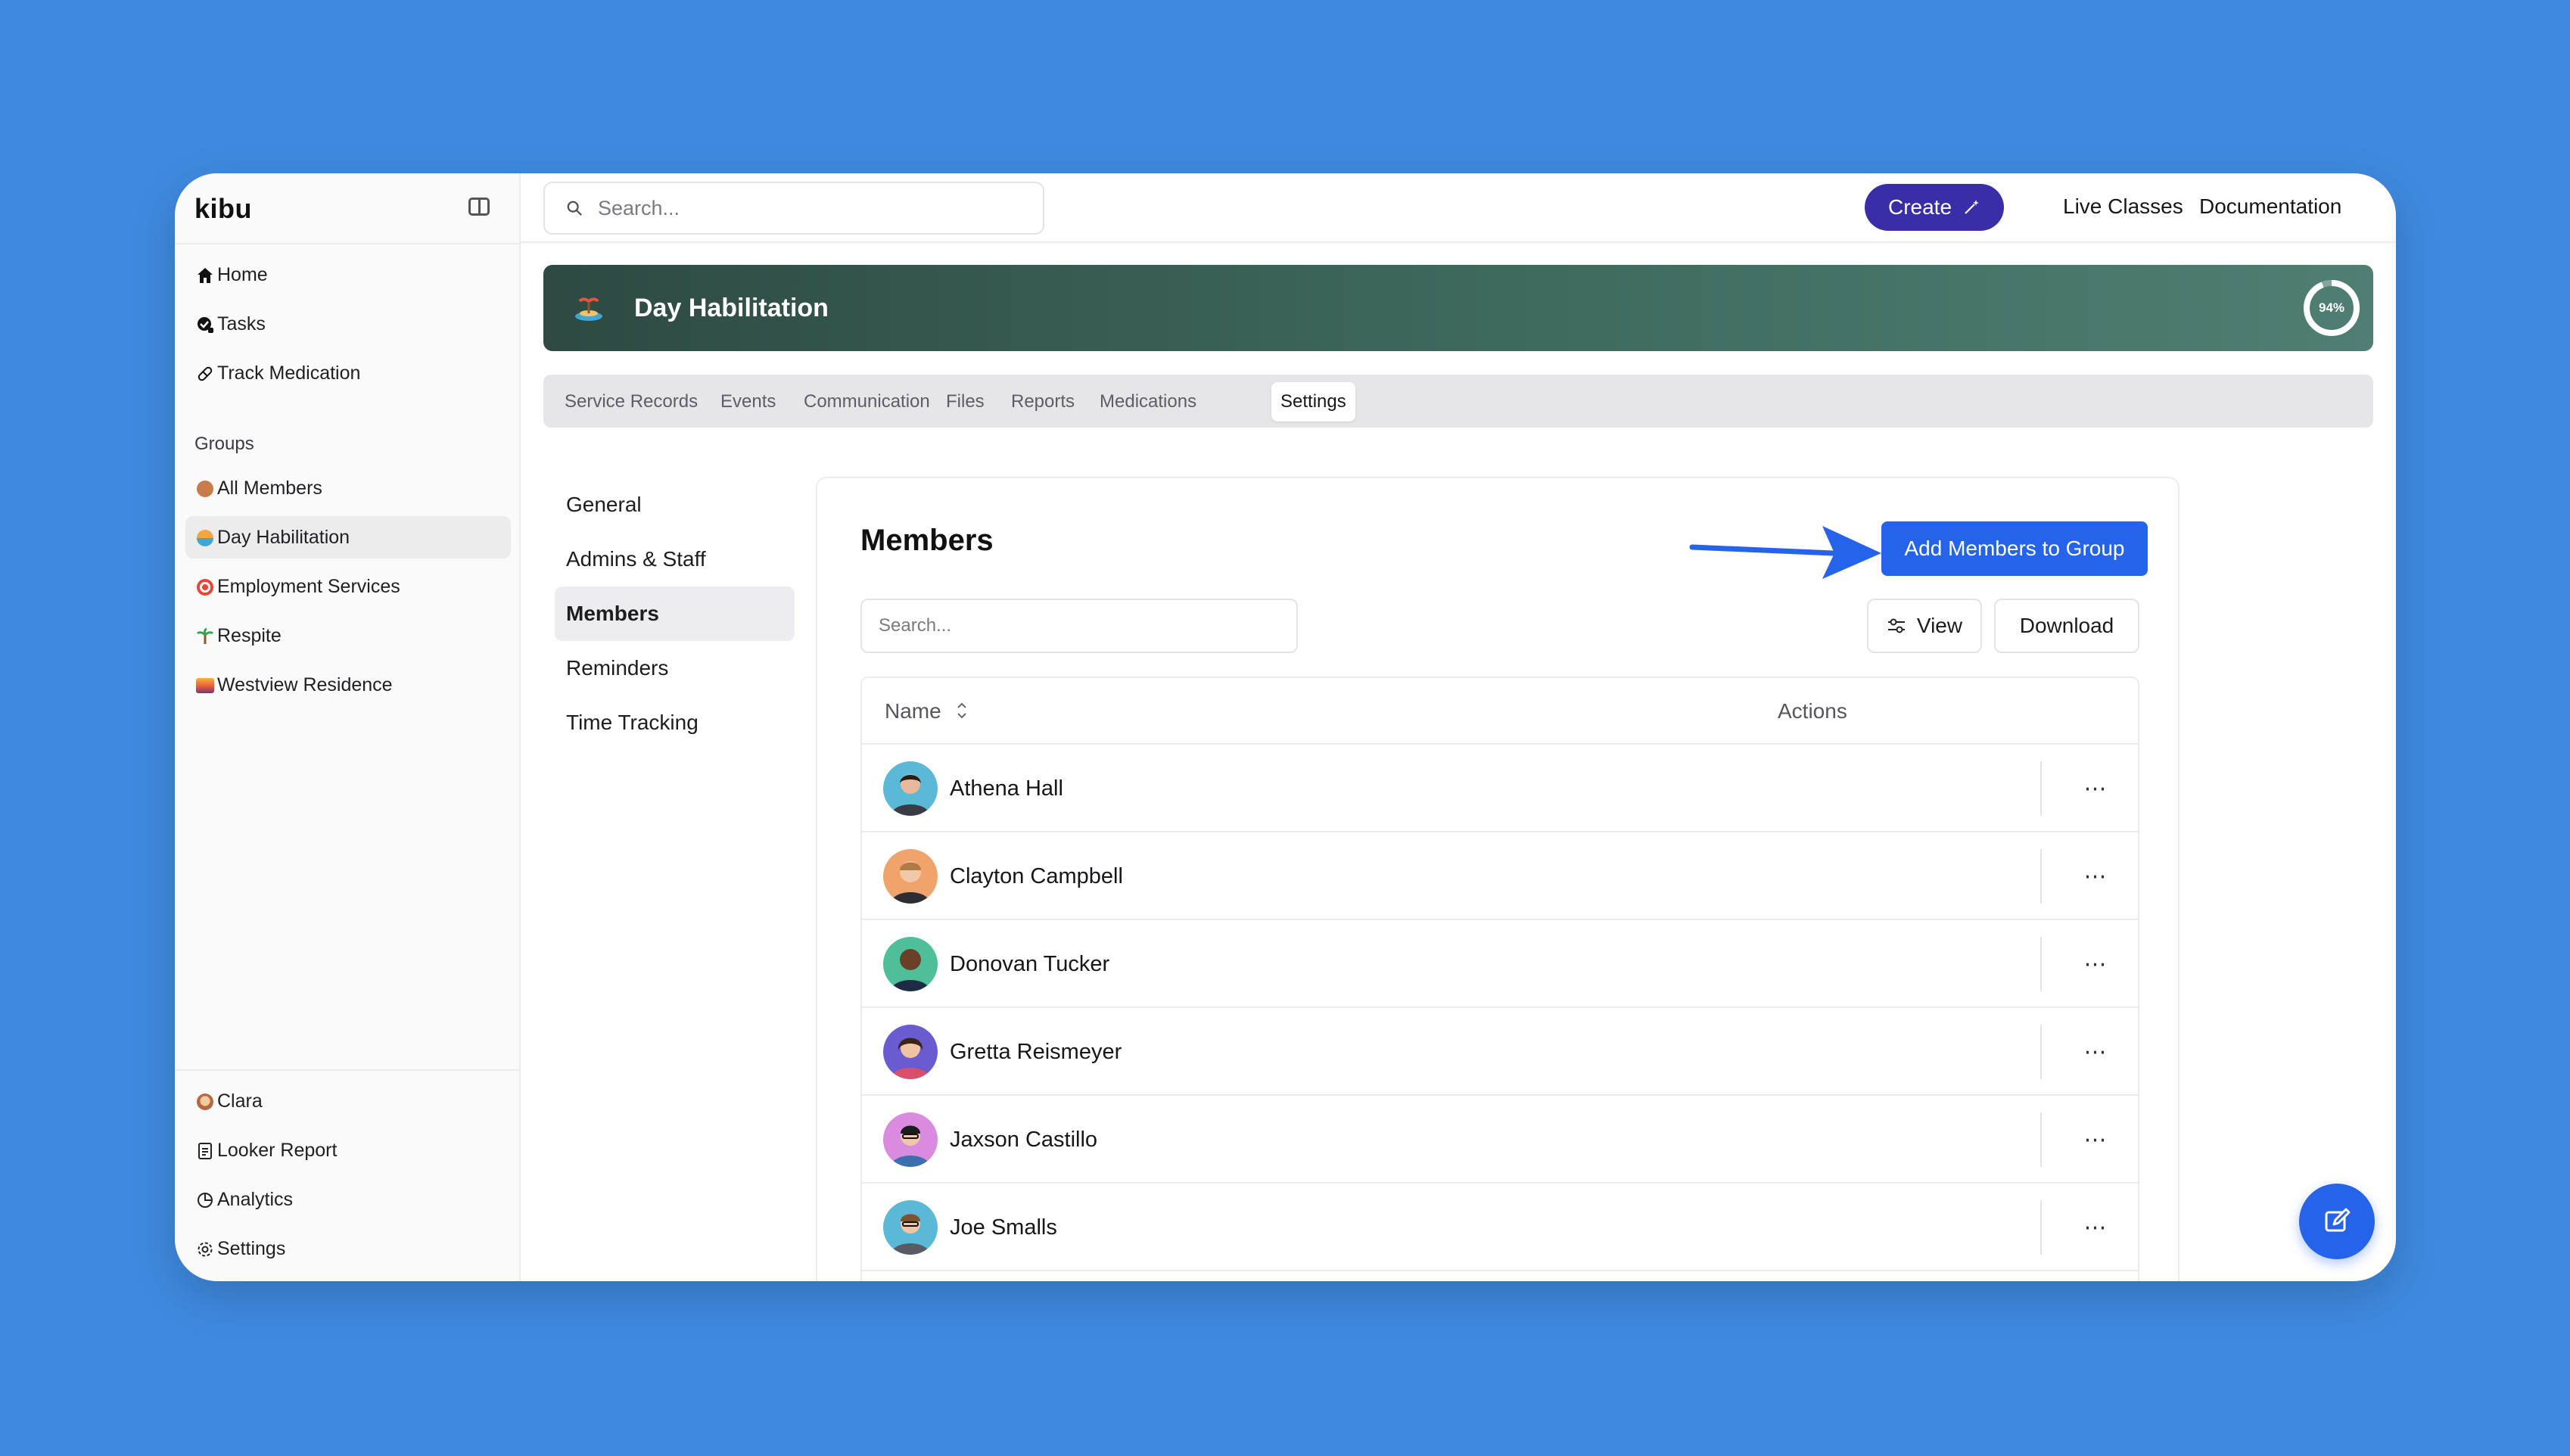 The height and width of the screenshot is (1456, 2570). I want to click on home-icon, so click(205, 275).